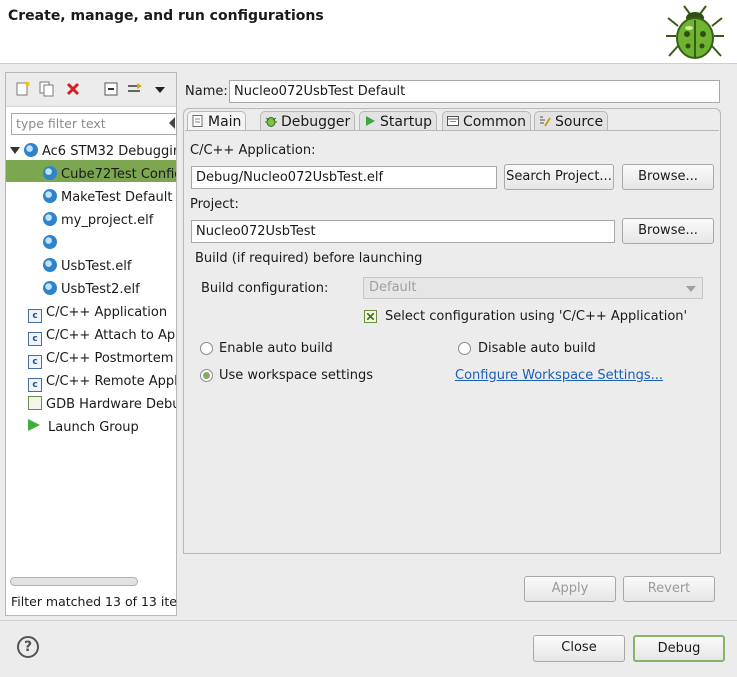 The width and height of the screenshot is (737, 677). I want to click on tab-label: Common, so click(495, 122).